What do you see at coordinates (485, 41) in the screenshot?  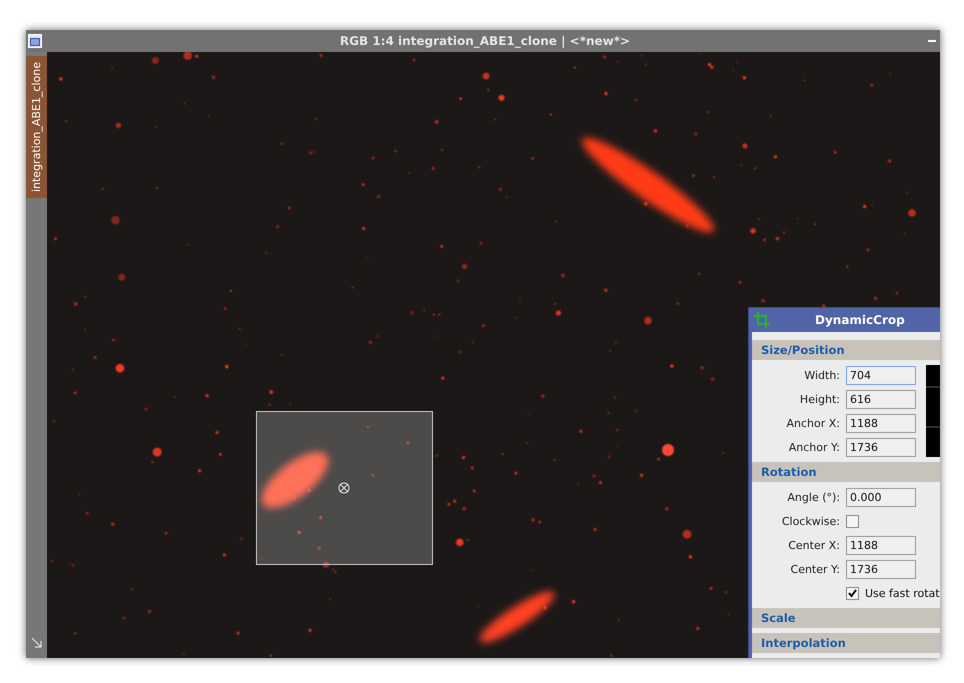 I see `window-title: RGB 1:4 integration_ABE1_clone | <*new*>` at bounding box center [485, 41].